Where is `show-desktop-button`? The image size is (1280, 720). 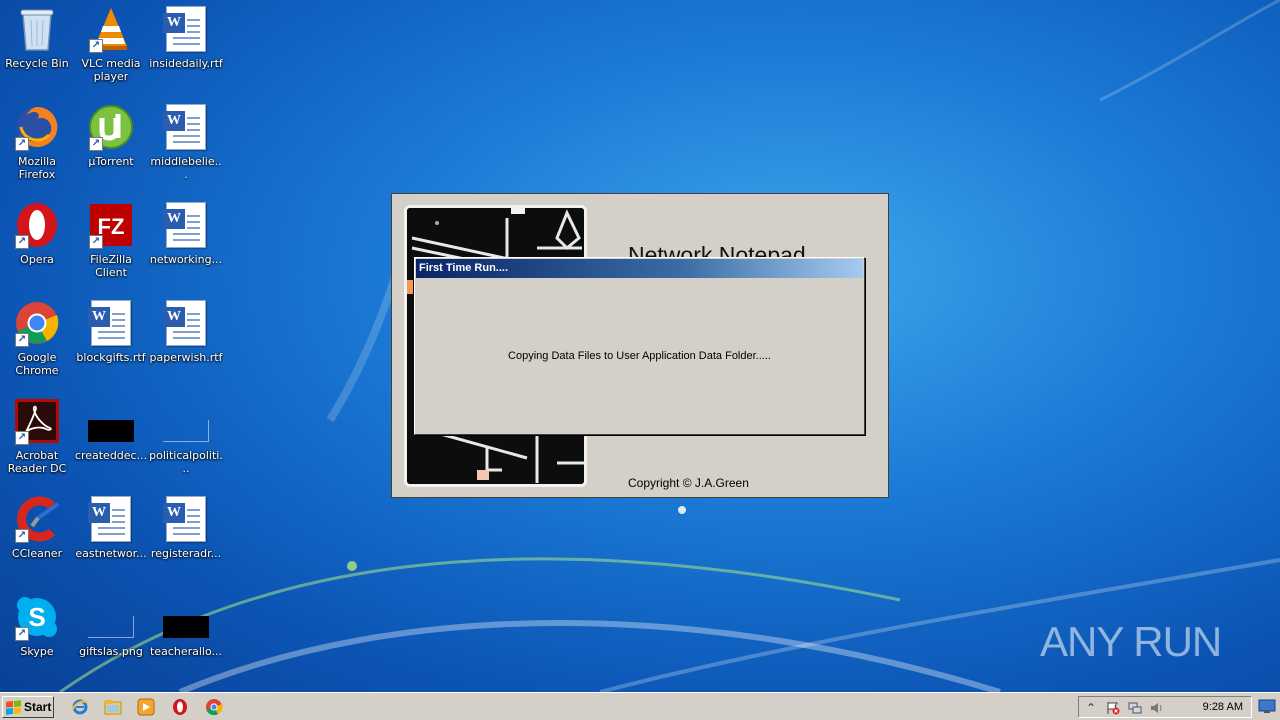
show-desktop-button is located at coordinates (1267, 706).